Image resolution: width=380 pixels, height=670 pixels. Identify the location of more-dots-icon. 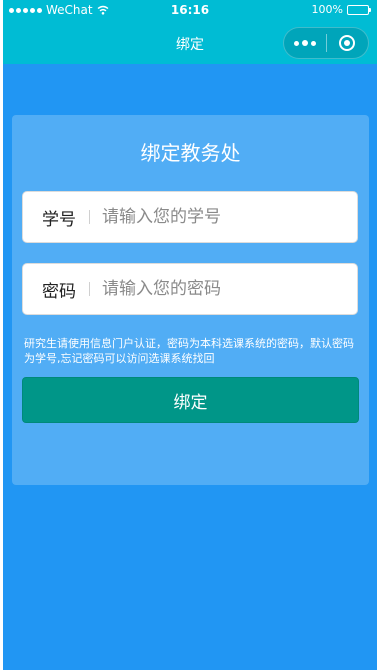
(305, 43).